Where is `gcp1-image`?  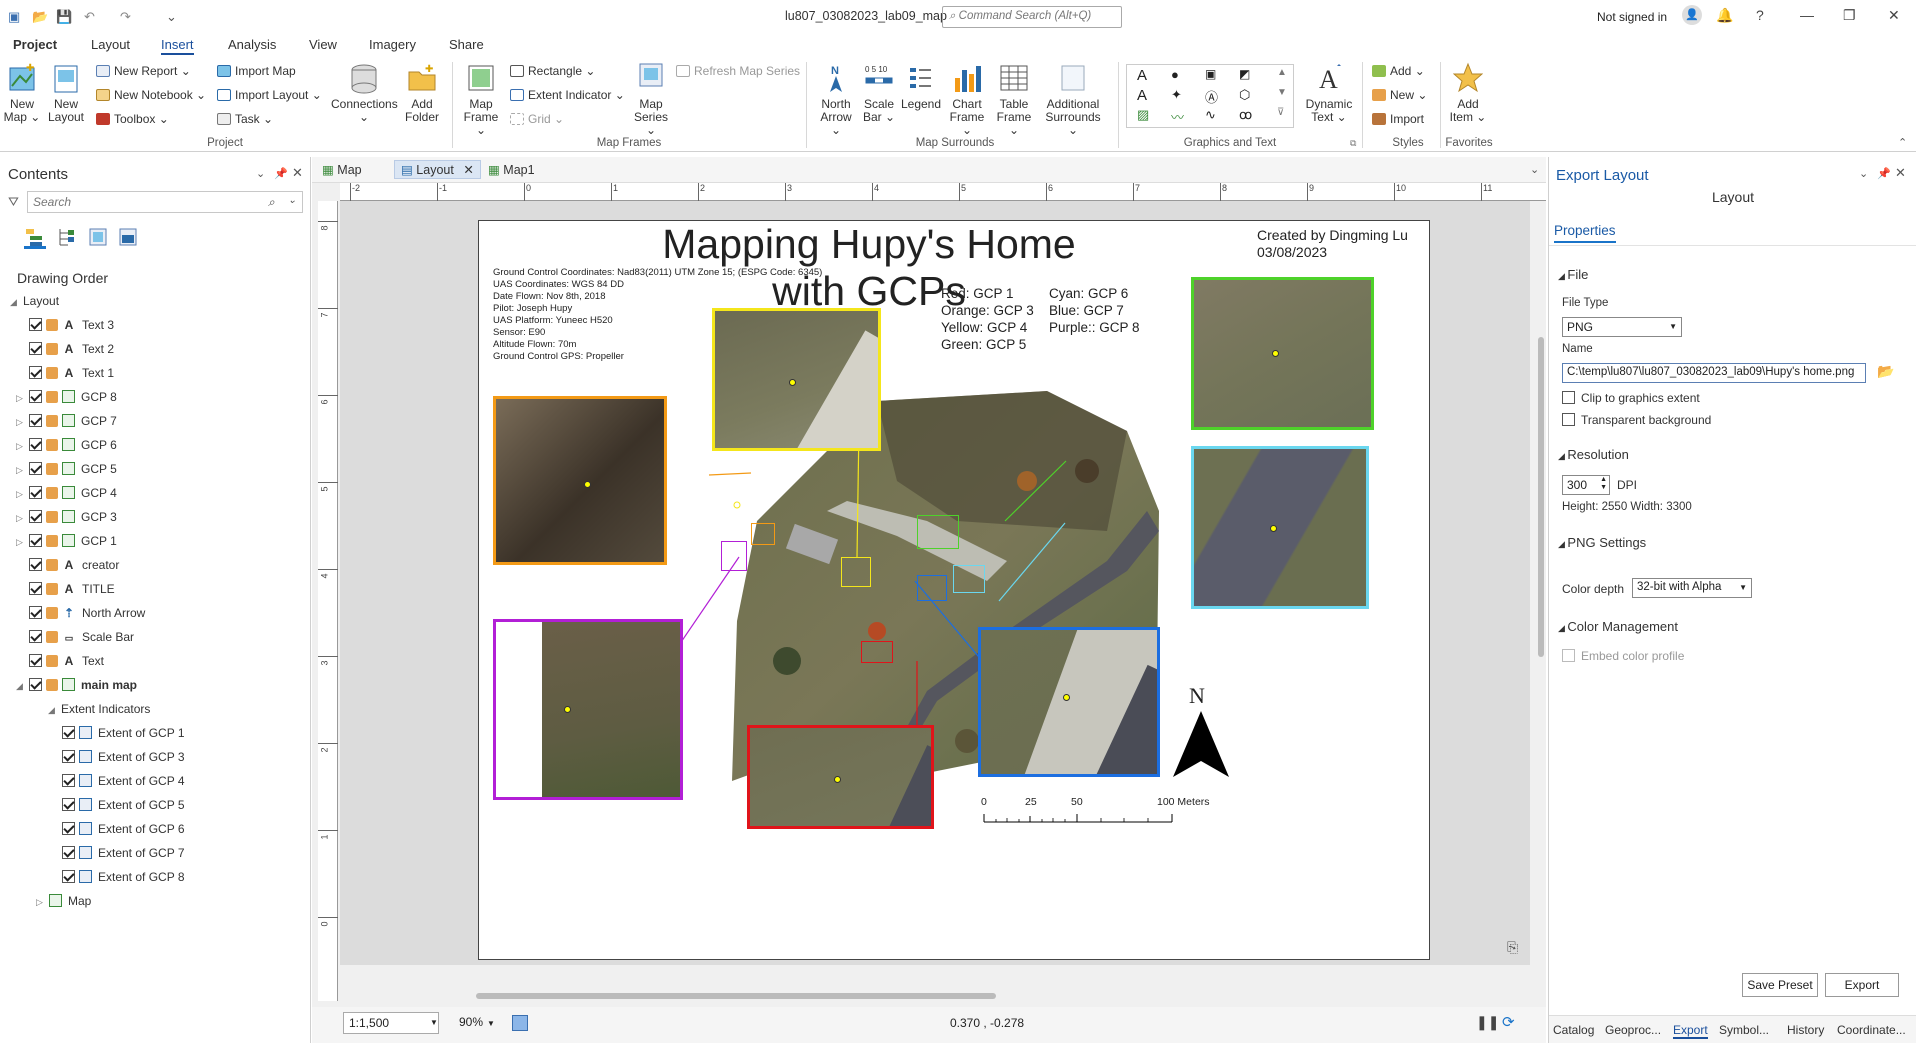 gcp1-image is located at coordinates (840, 777).